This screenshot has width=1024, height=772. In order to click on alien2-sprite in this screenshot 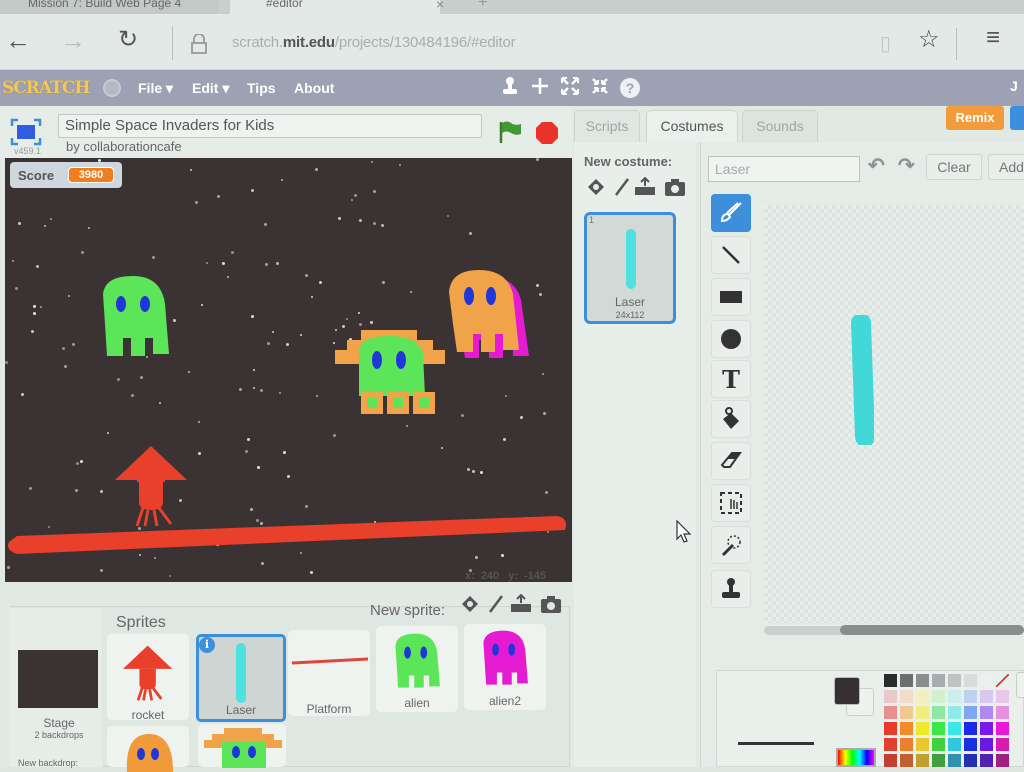, I will do `click(490, 316)`.